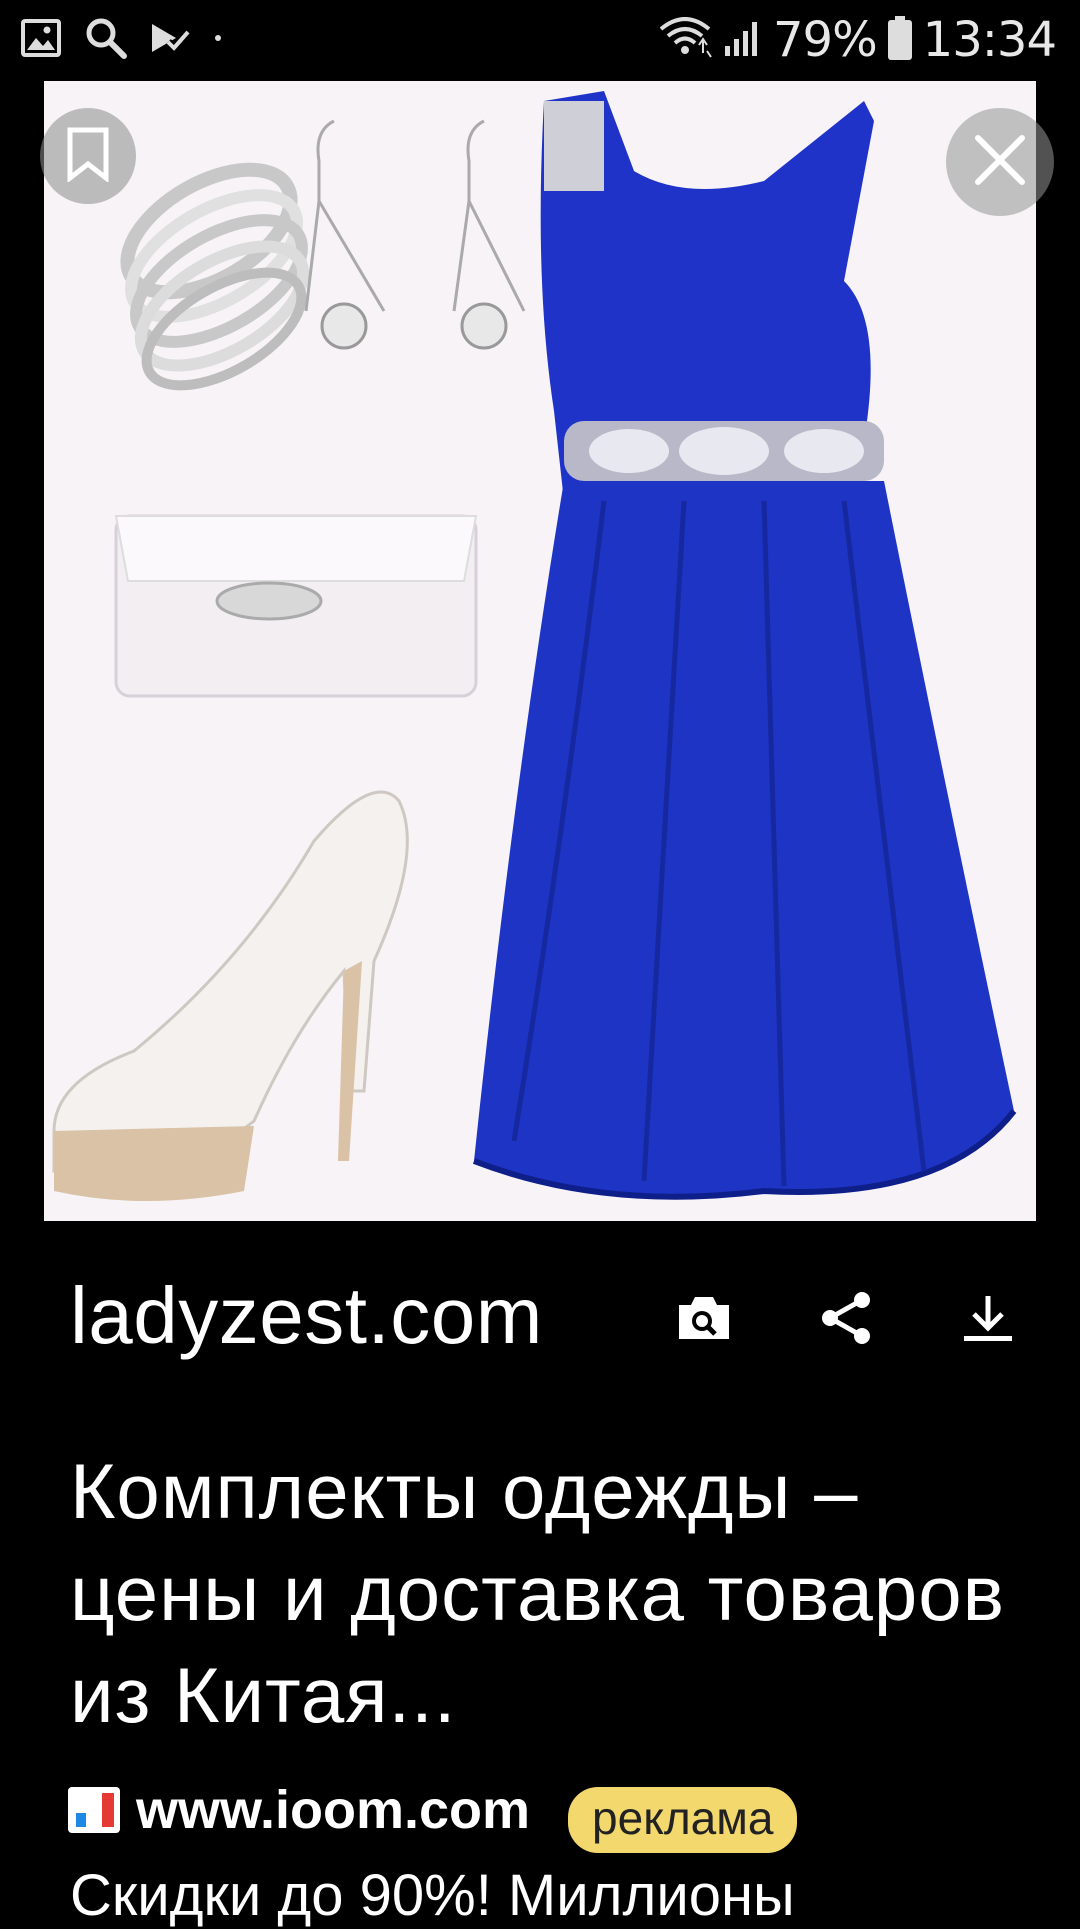 This screenshot has width=1080, height=1929. What do you see at coordinates (170, 38) in the screenshot?
I see `task-check-icon` at bounding box center [170, 38].